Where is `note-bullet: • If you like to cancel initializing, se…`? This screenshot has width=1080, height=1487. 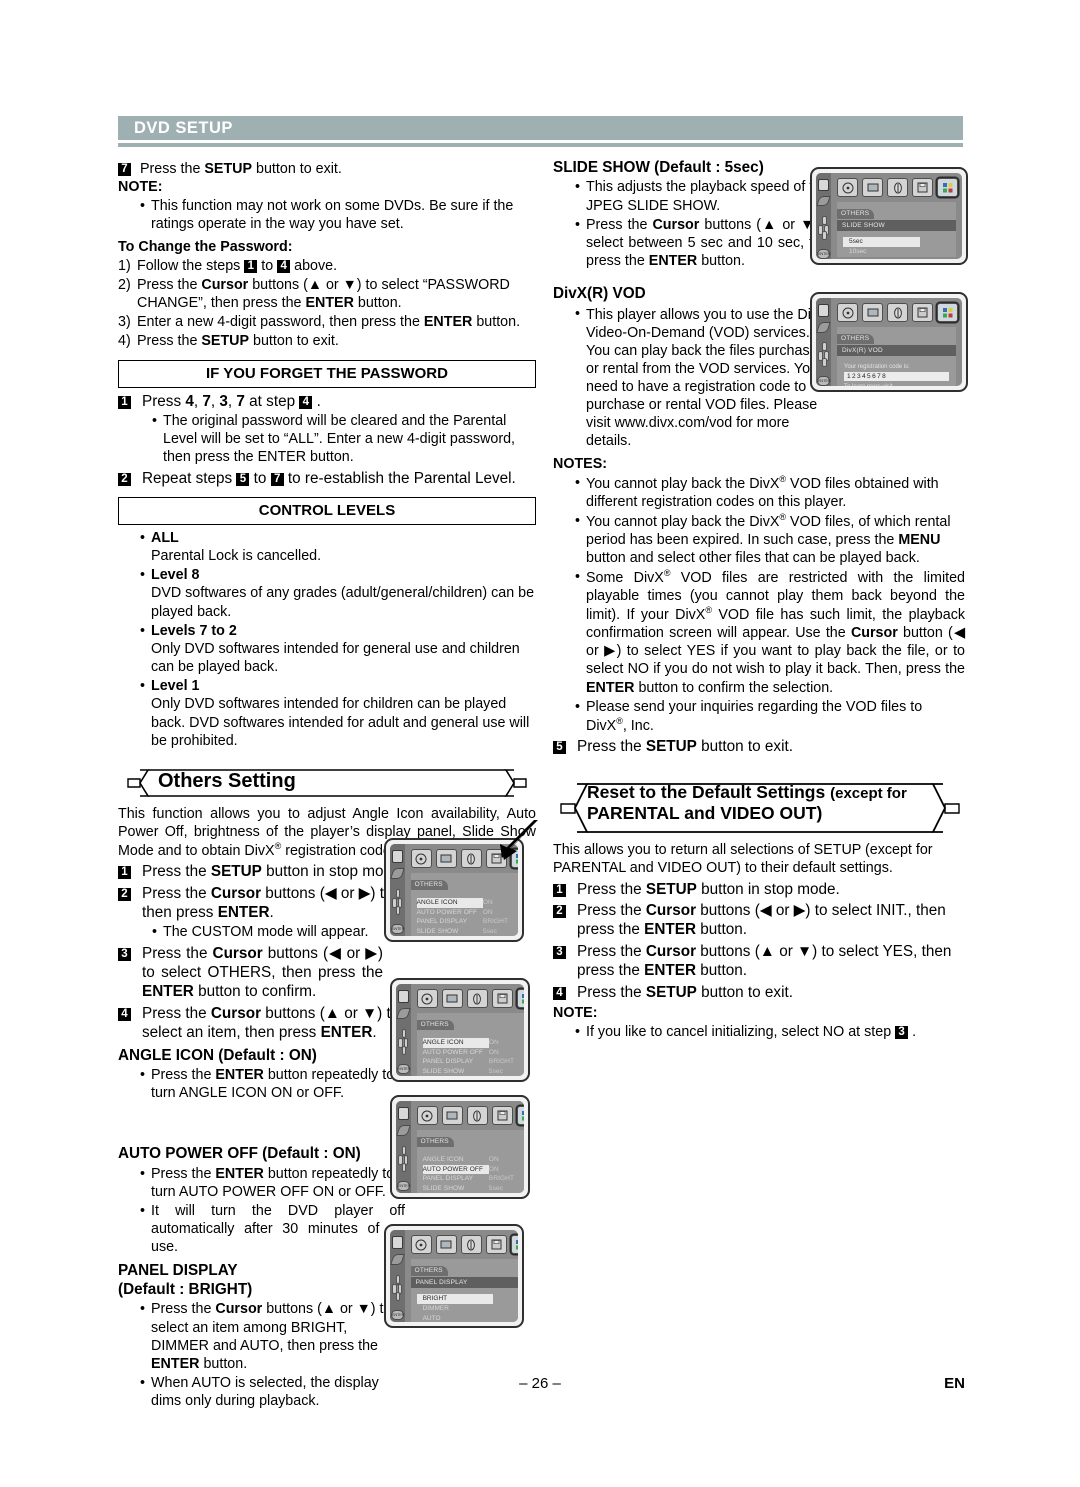
note-bullet: • If you like to cancel initializing, se… is located at coordinates (746, 1032).